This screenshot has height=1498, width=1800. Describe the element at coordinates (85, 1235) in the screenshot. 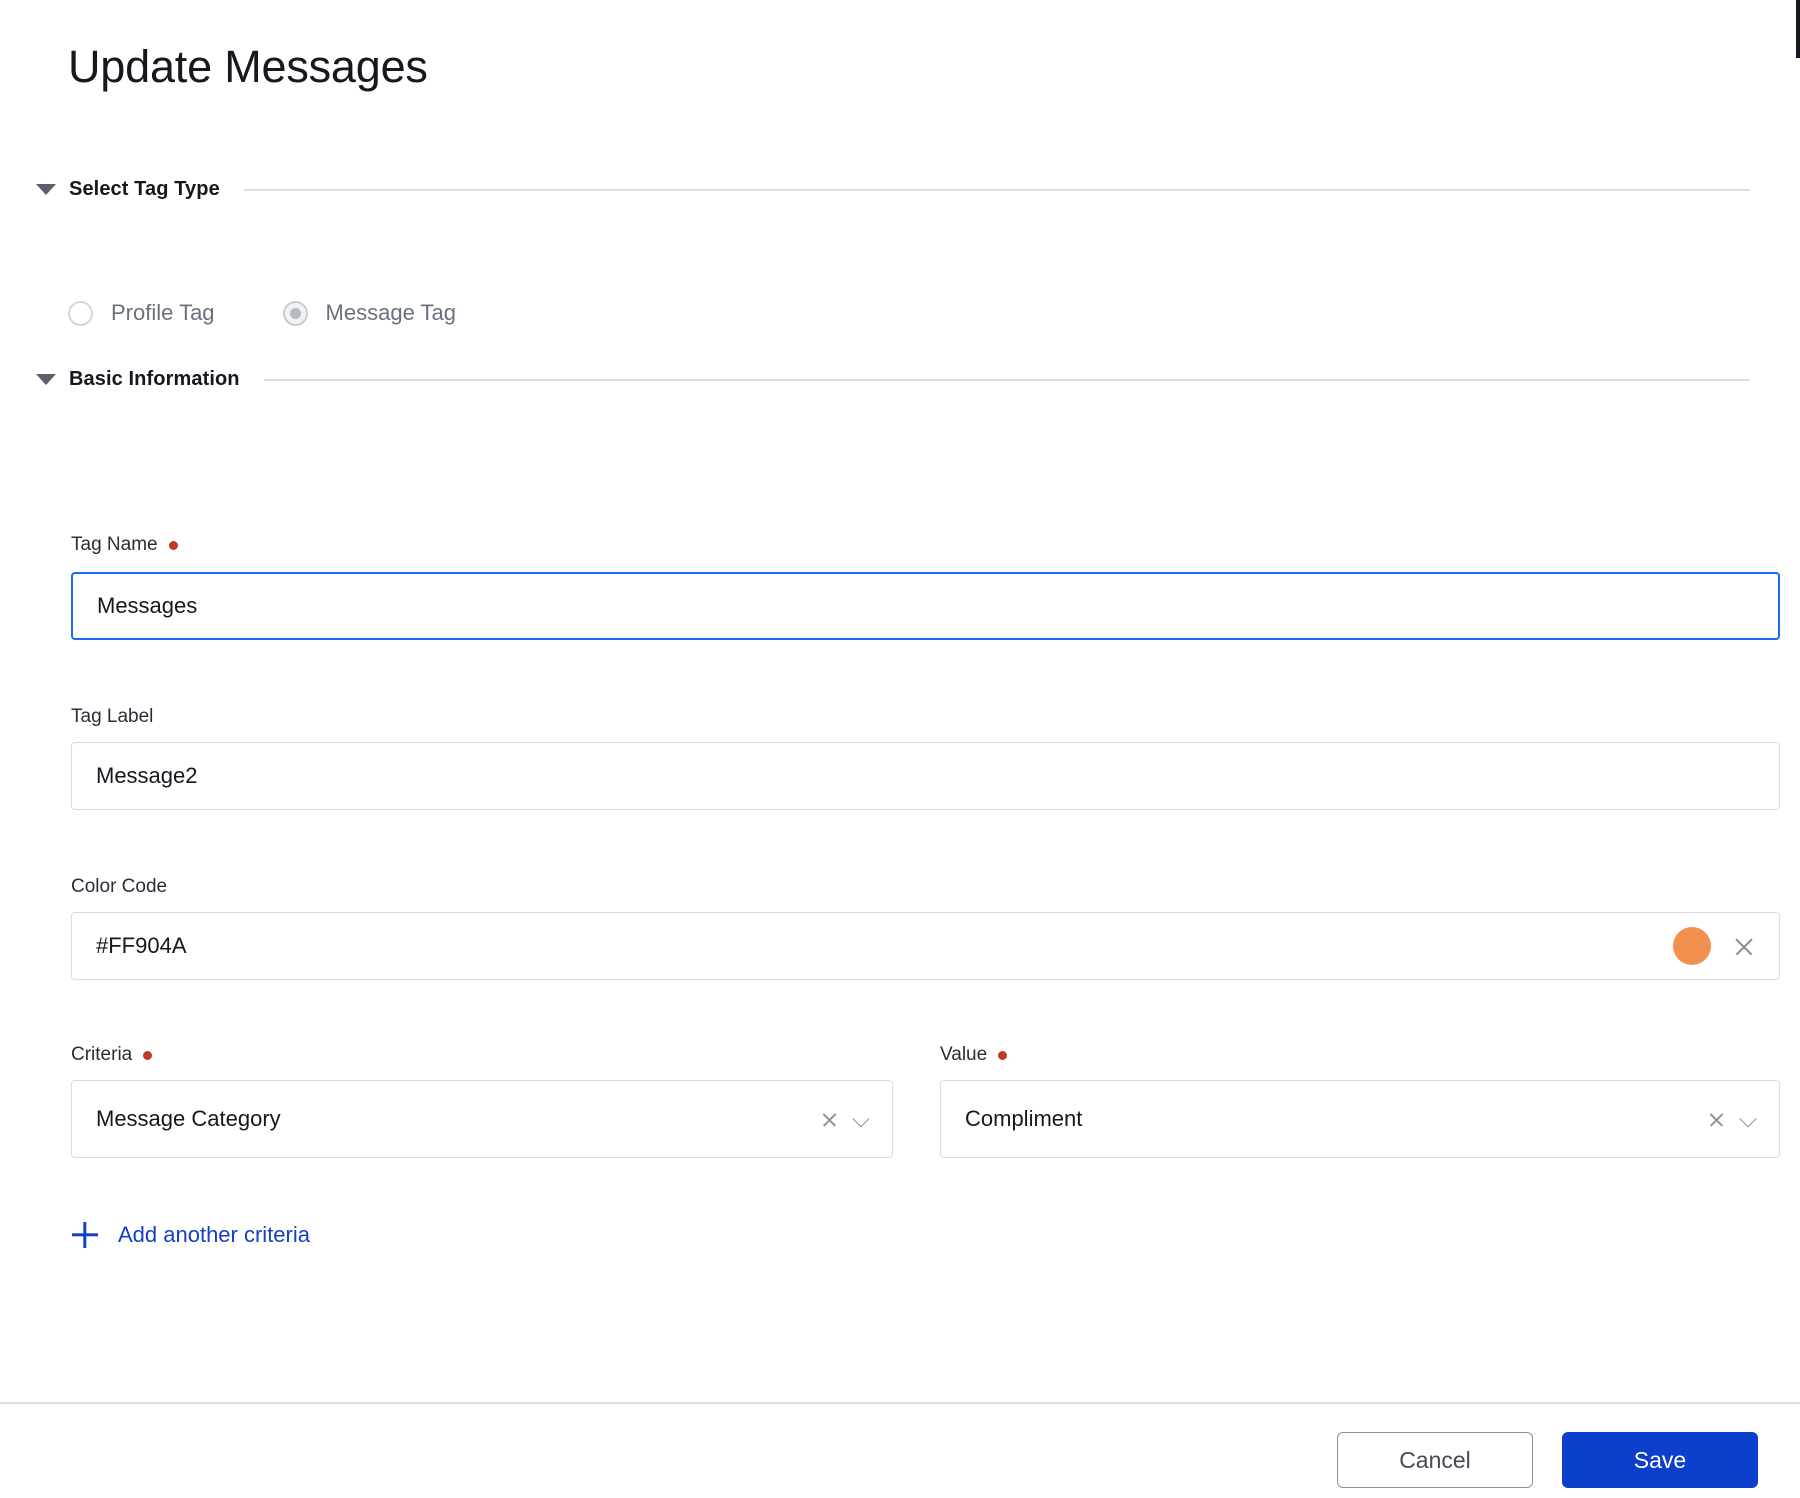

I see `plus-icon` at that location.